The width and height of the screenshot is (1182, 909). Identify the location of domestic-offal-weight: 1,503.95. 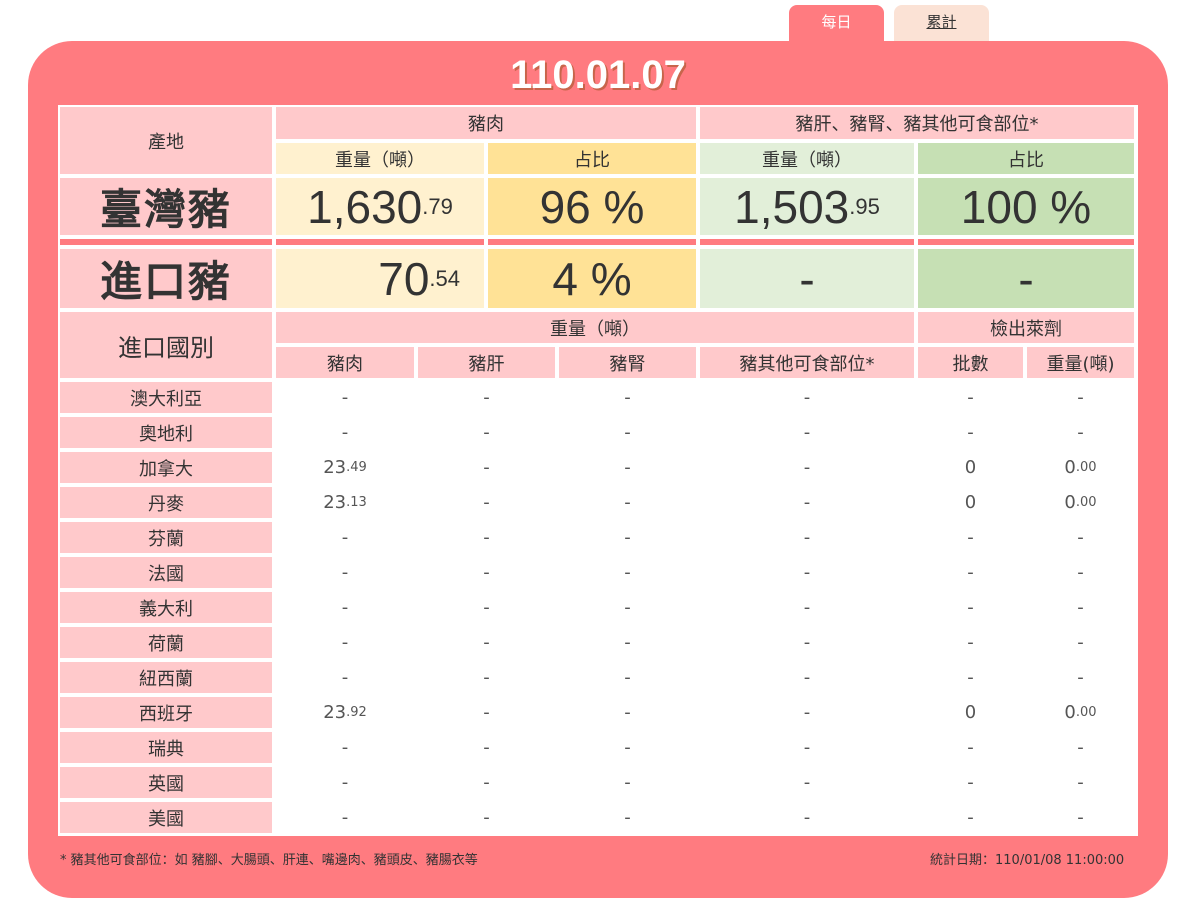
(807, 206).